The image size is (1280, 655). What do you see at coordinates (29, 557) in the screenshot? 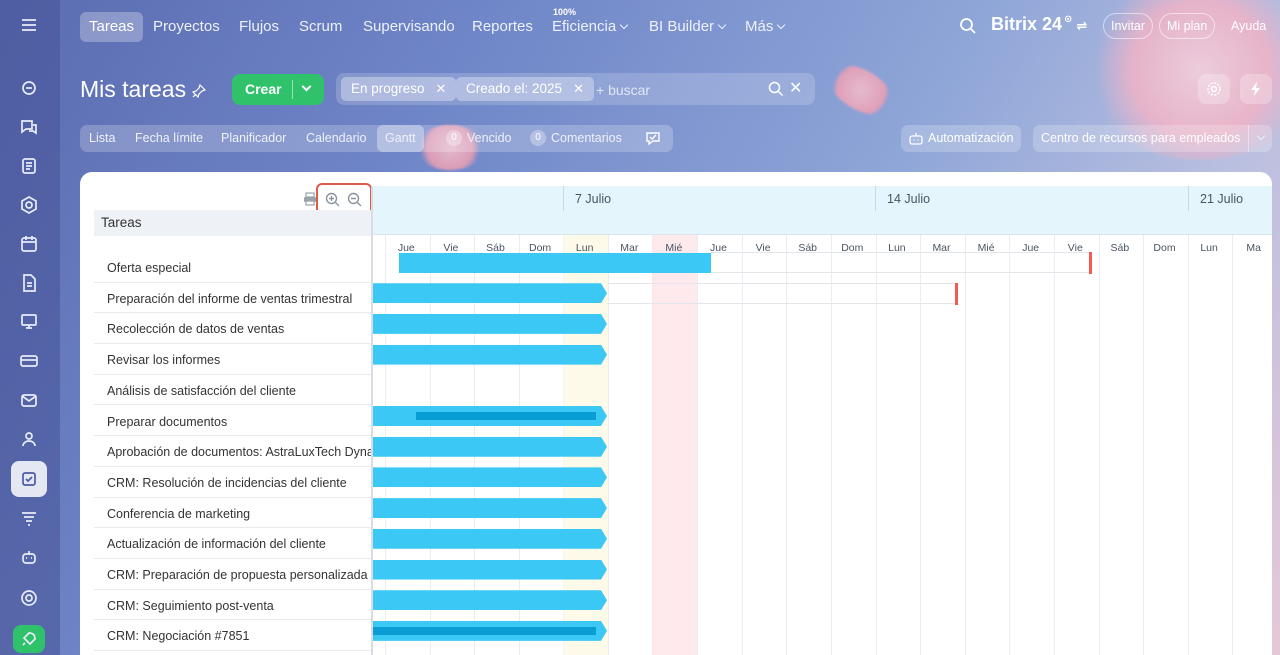
I see `robot-icon` at bounding box center [29, 557].